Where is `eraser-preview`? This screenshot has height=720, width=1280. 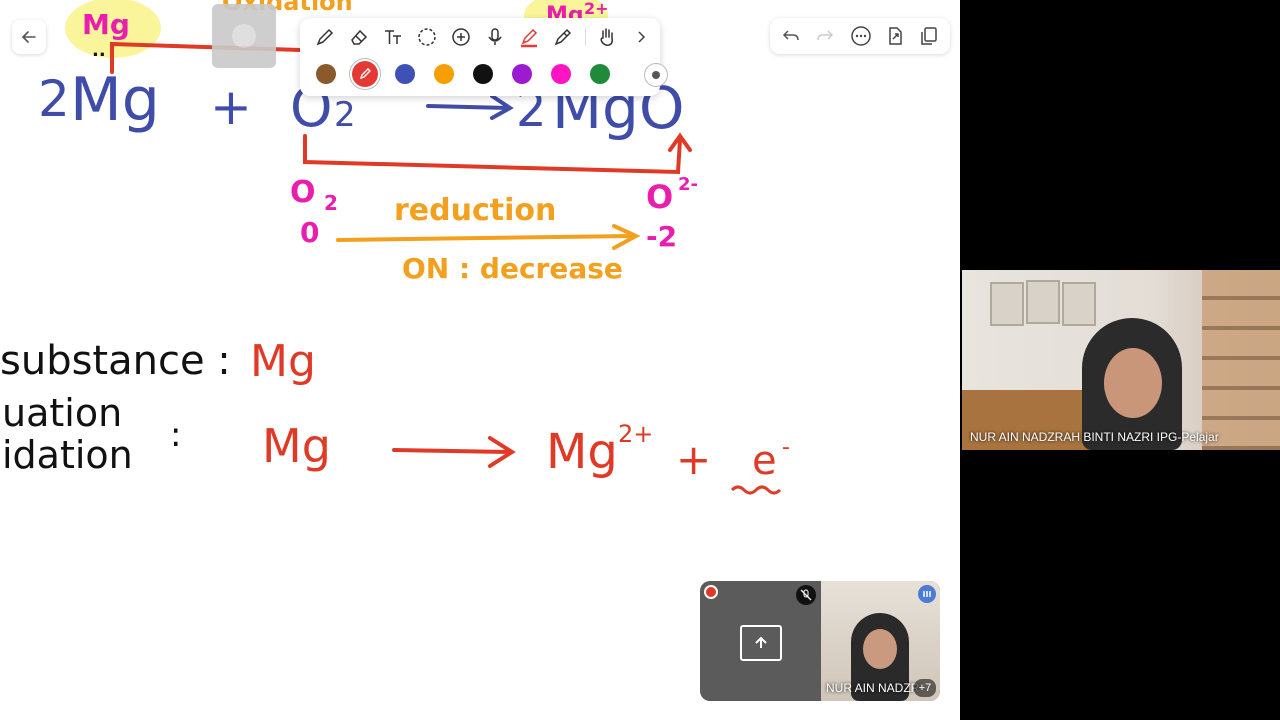
eraser-preview is located at coordinates (244, 36).